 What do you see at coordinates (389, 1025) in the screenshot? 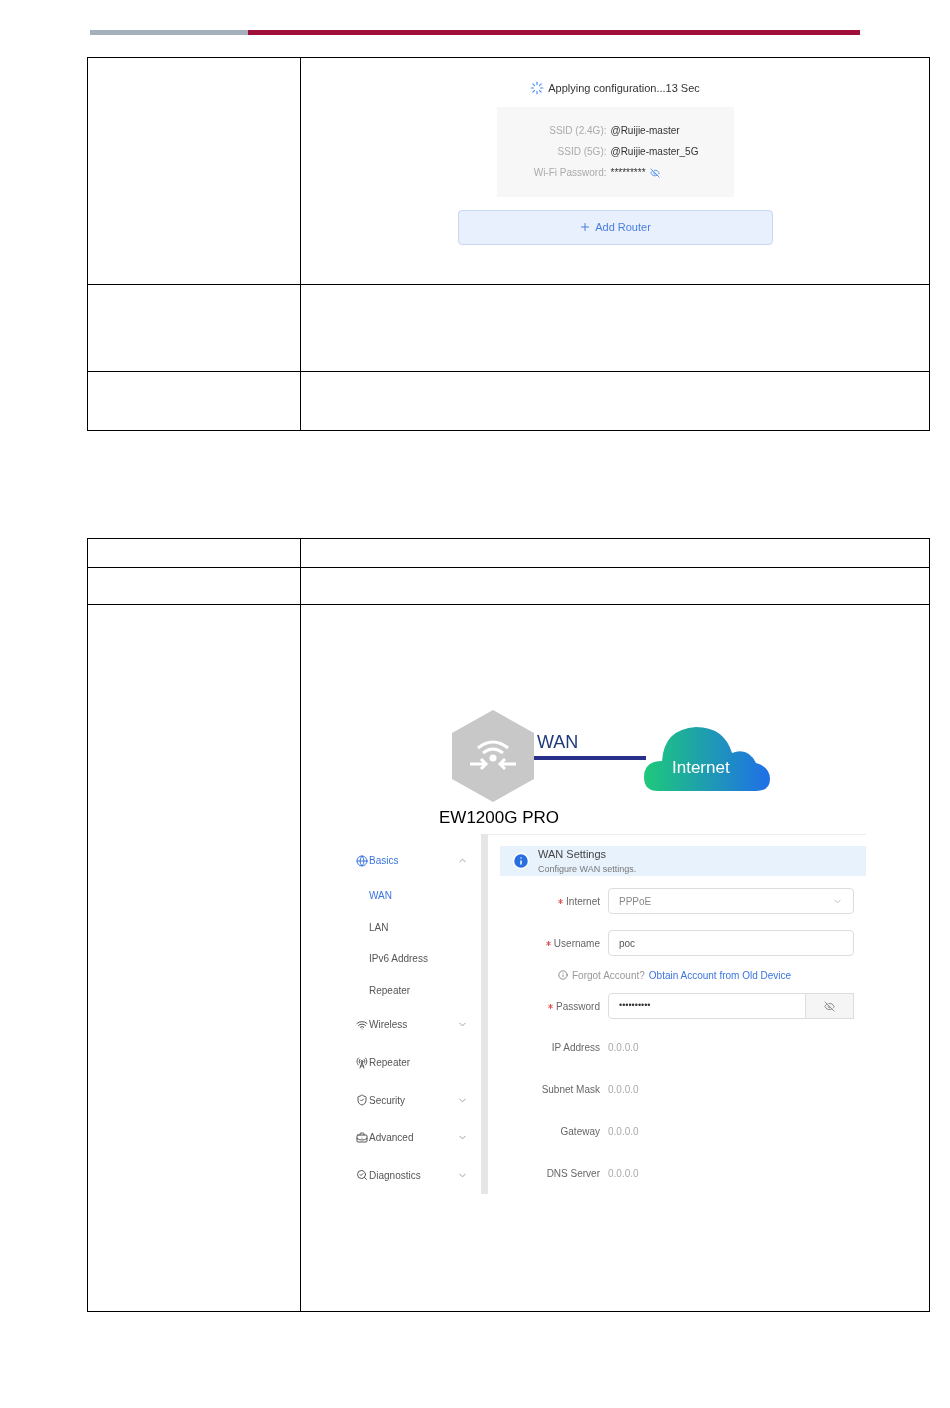
I see `menu-label: Wireless` at bounding box center [389, 1025].